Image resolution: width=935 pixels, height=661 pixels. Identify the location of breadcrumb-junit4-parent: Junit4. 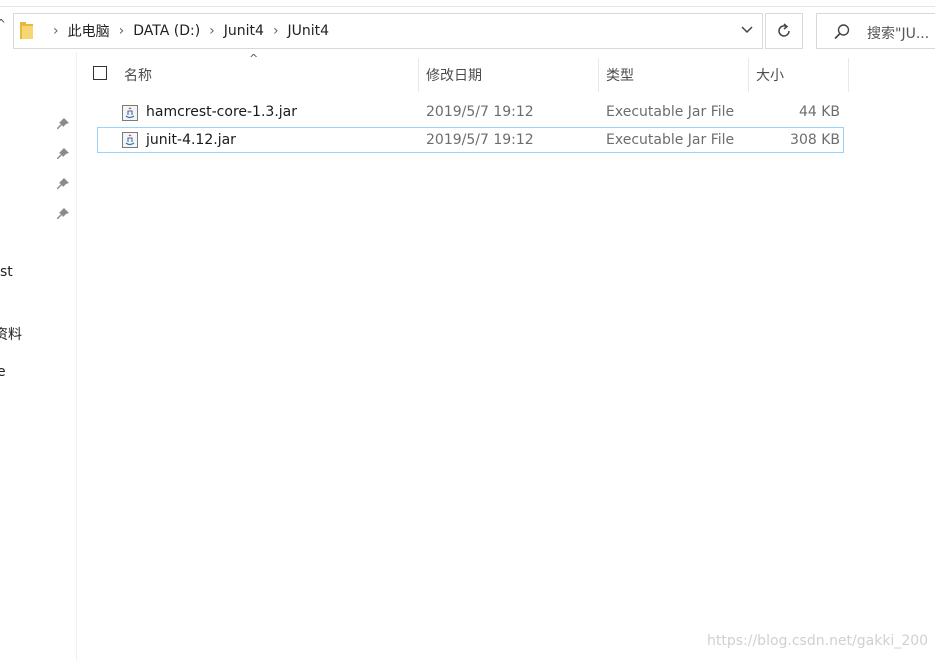
(244, 31).